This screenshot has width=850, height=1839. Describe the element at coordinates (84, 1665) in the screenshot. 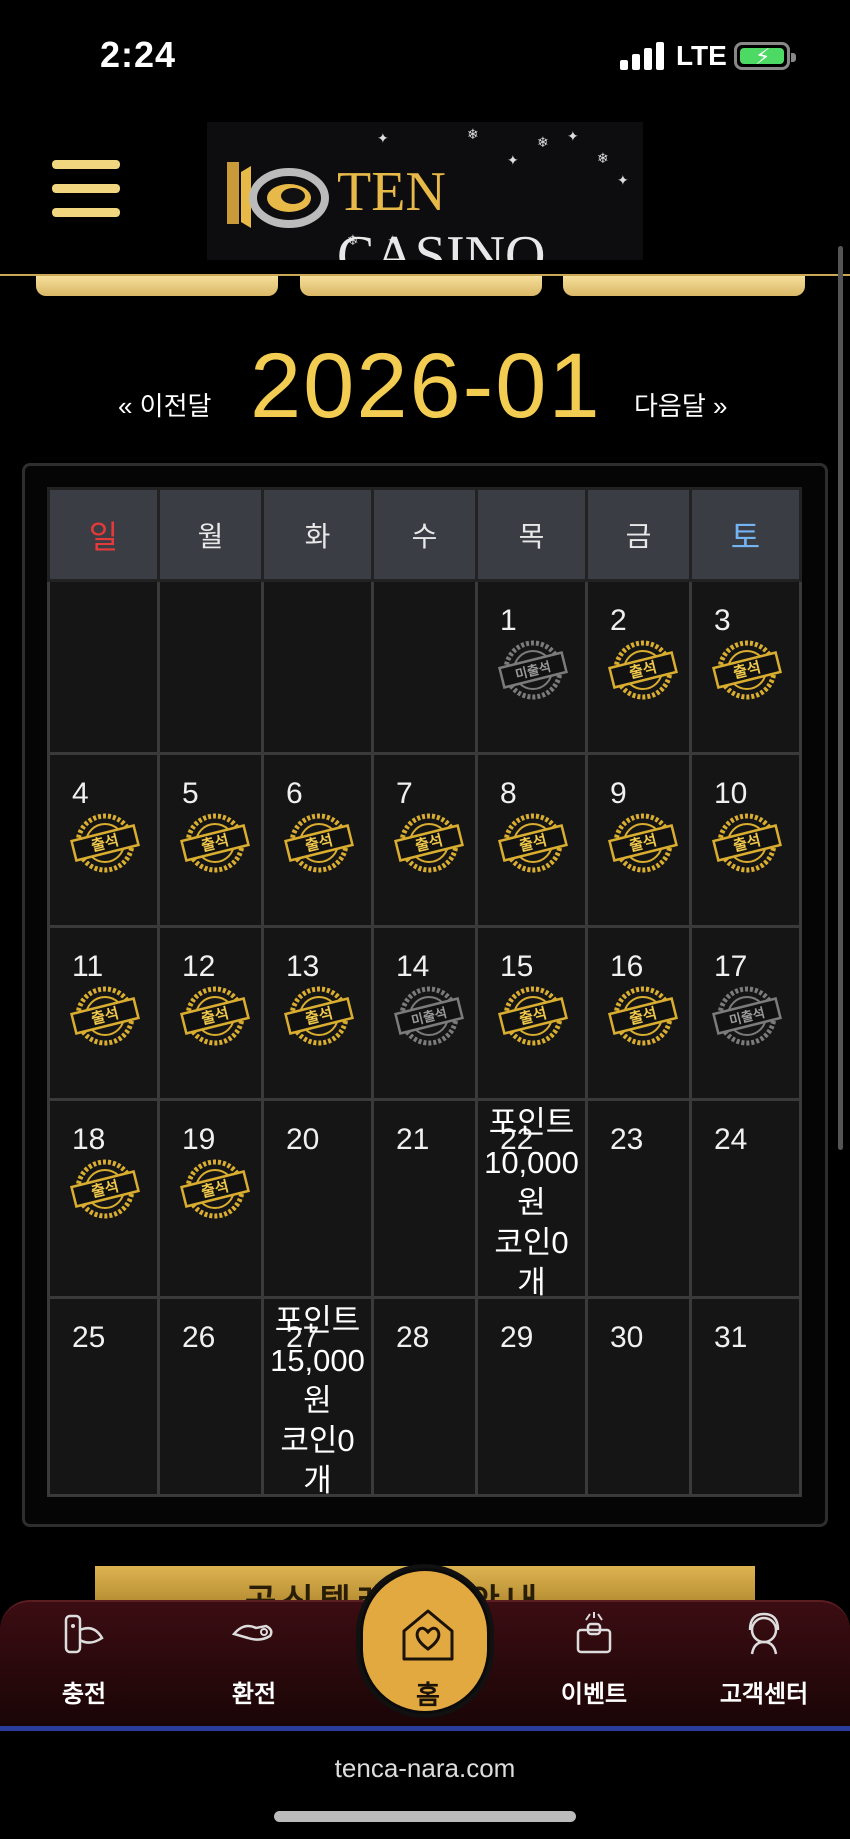

I see `nav-charge: 충전` at that location.